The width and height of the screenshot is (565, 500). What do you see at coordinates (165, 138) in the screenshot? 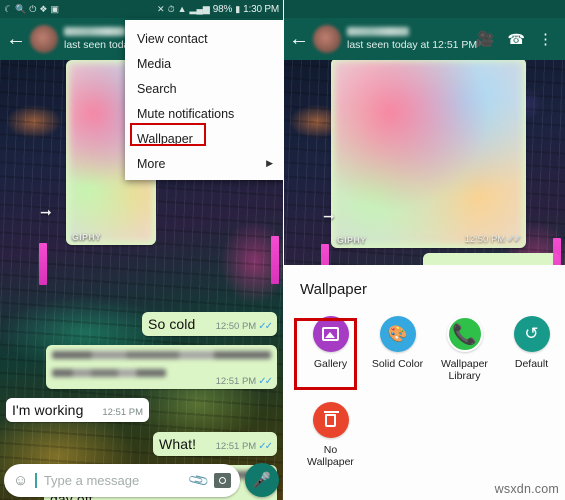
I see `menu-item-label: Wallpaper` at bounding box center [165, 138].